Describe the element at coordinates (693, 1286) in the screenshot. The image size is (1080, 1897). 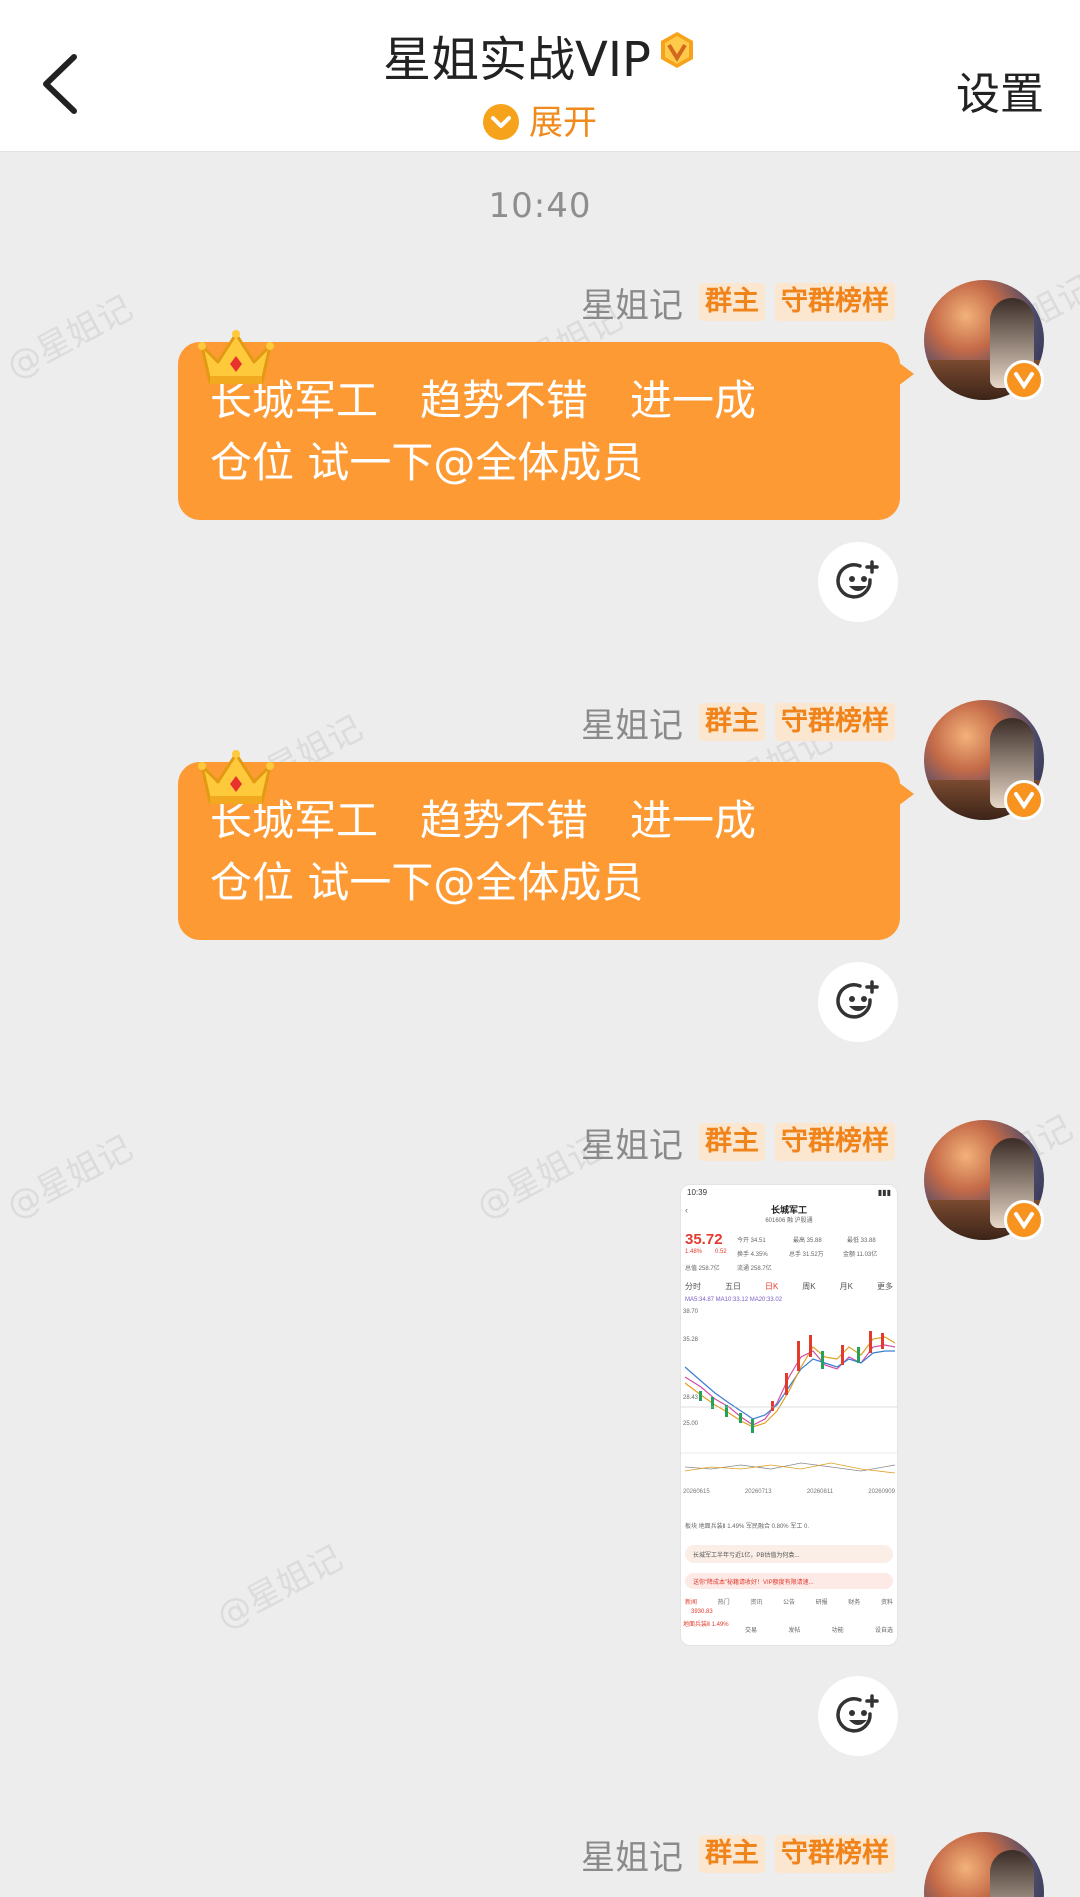
I see `tab-minute: 分时` at that location.